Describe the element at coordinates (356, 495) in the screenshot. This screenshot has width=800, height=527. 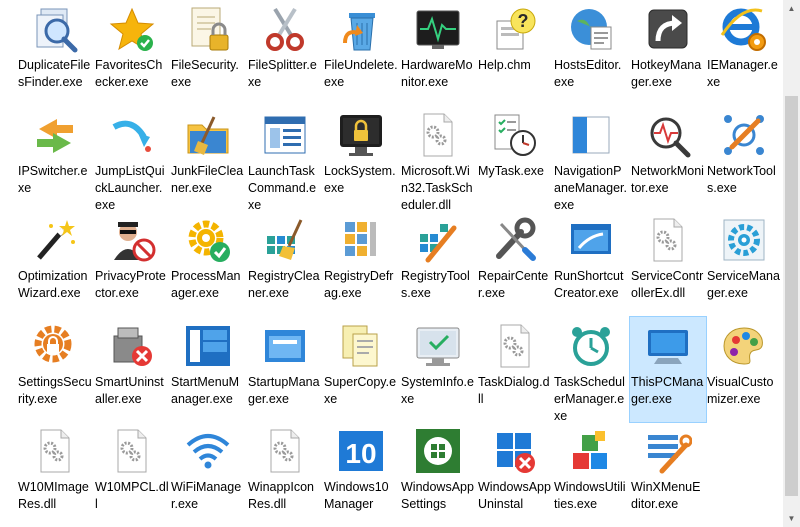
I see `file-name-label: Windows10Manager` at that location.